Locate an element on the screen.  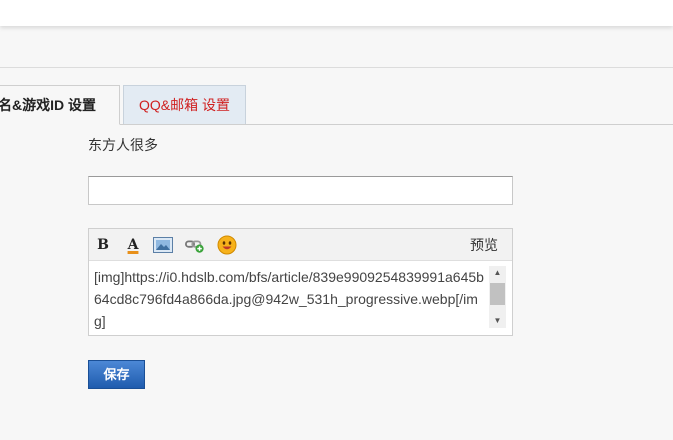
font-color-letter: A is located at coordinates (133, 245).